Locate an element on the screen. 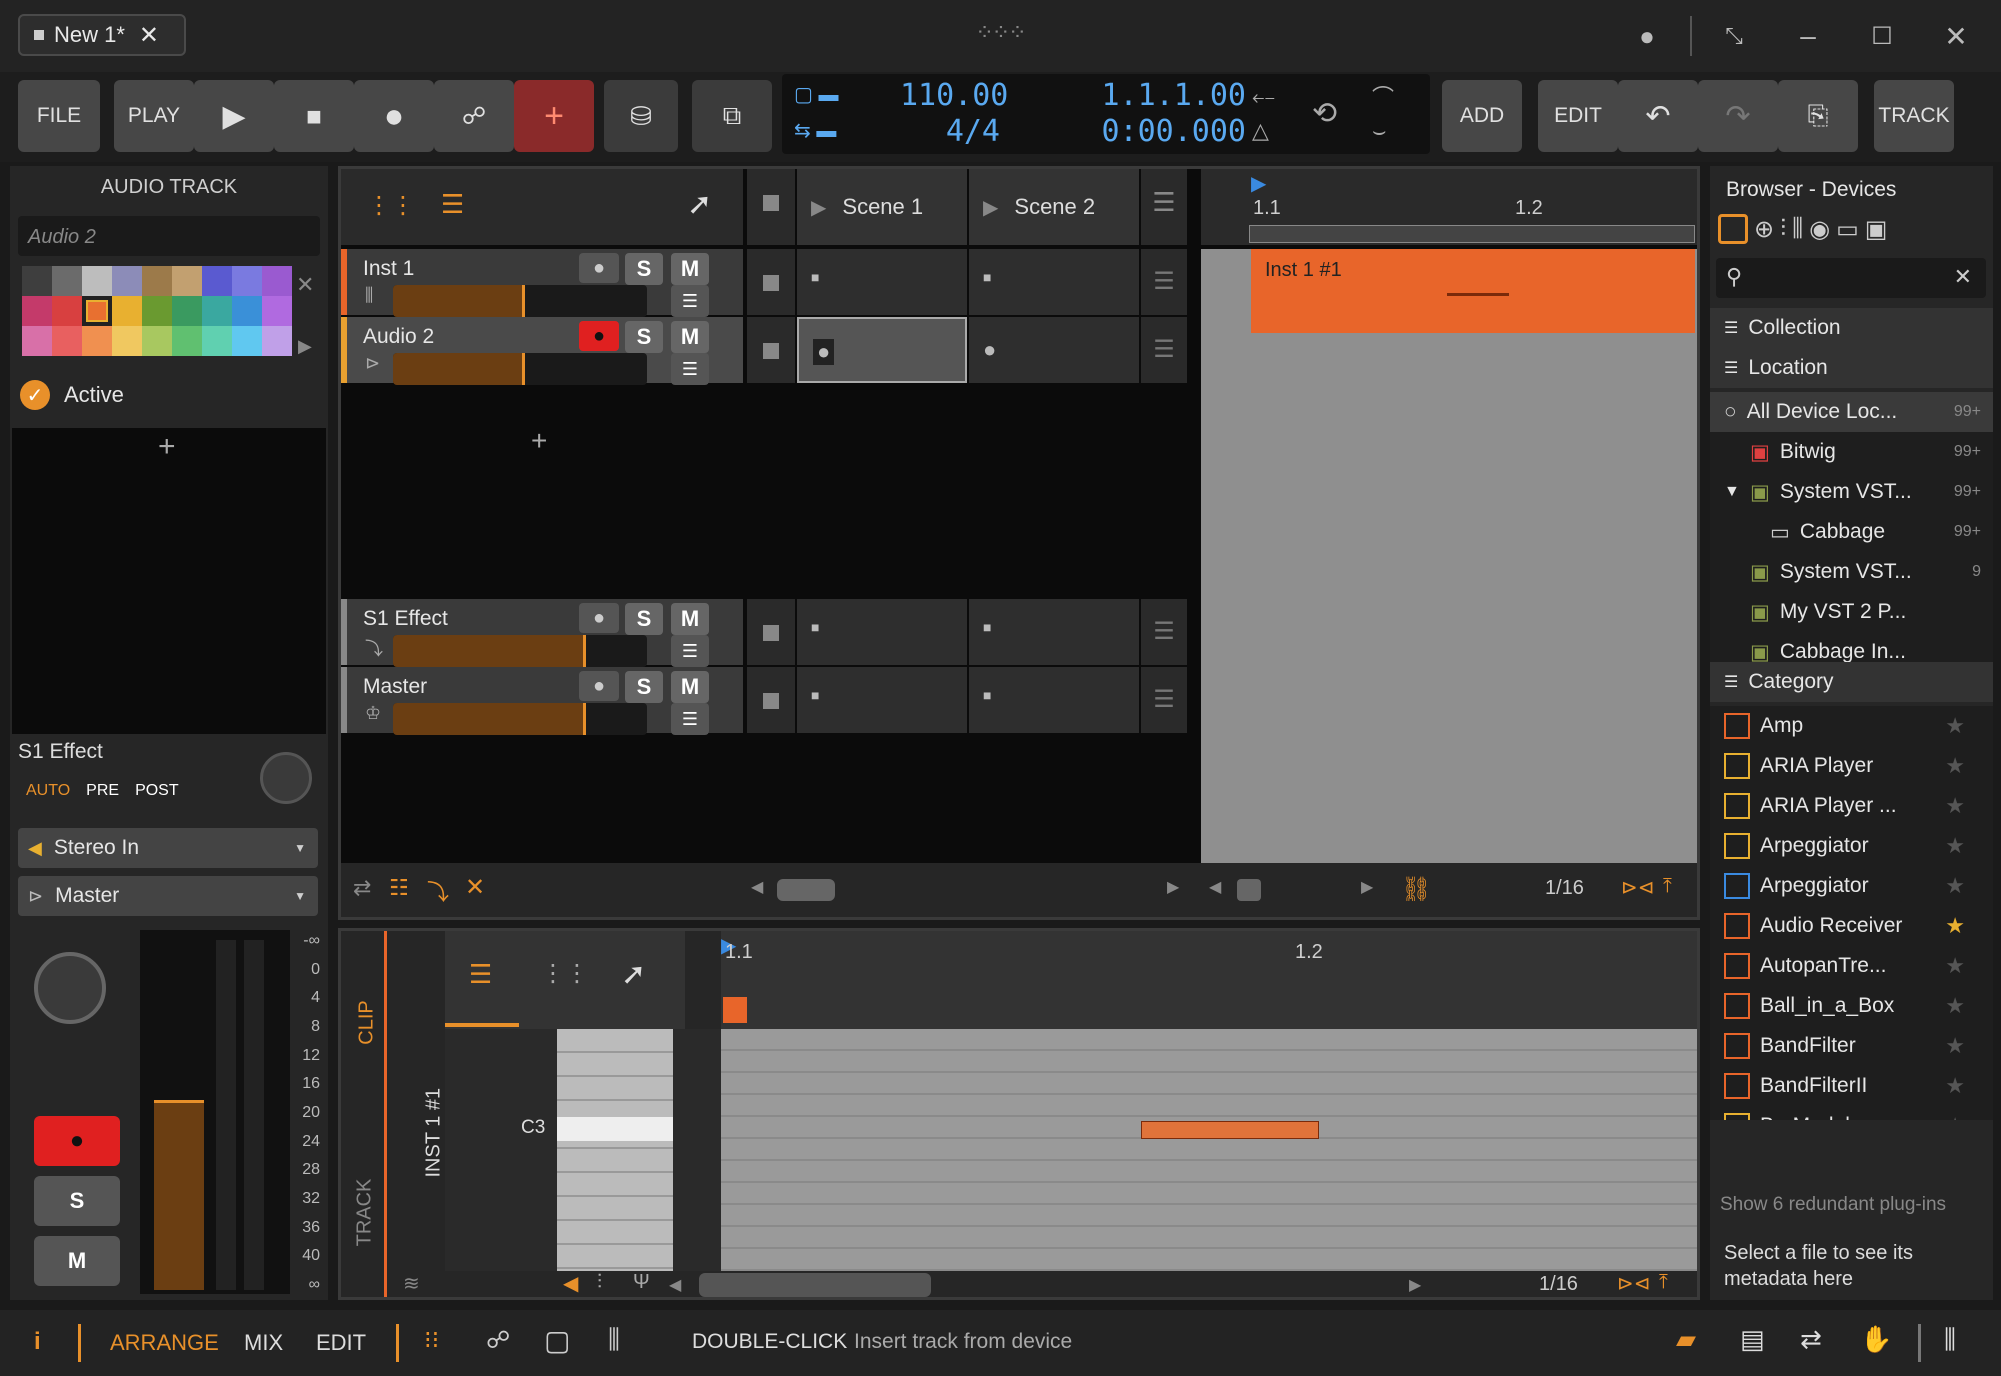 The width and height of the screenshot is (2001, 1376). device-drop-area is located at coordinates (169, 581).